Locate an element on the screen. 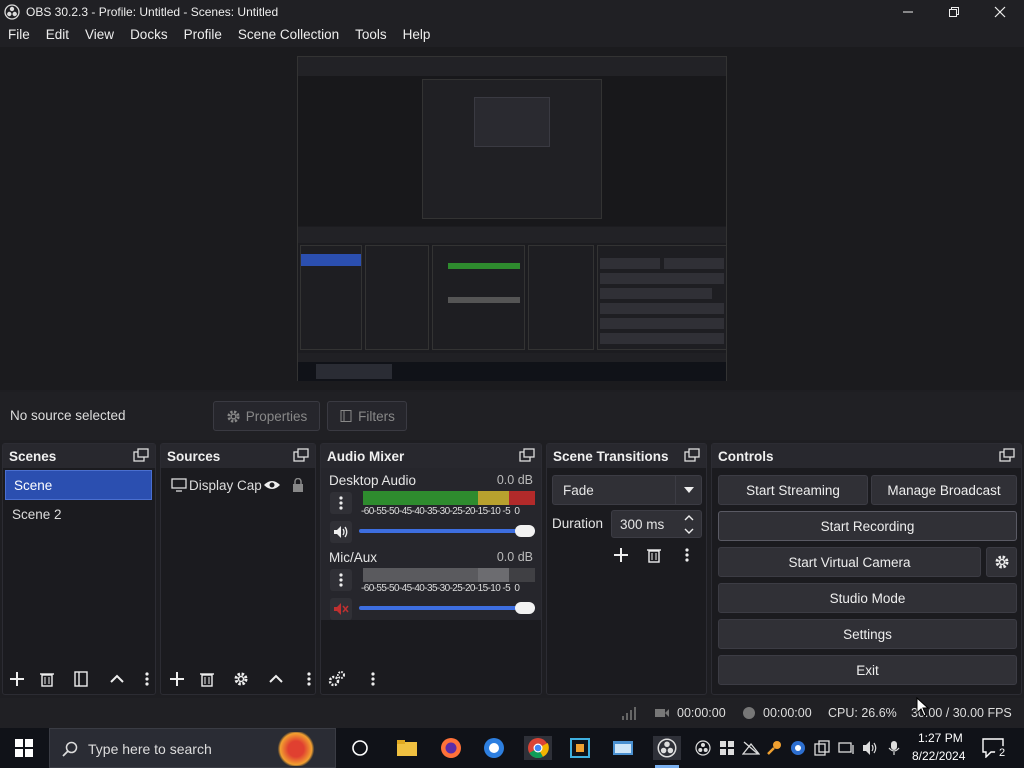  studio-mode-button: Studio Mode is located at coordinates (867, 598).